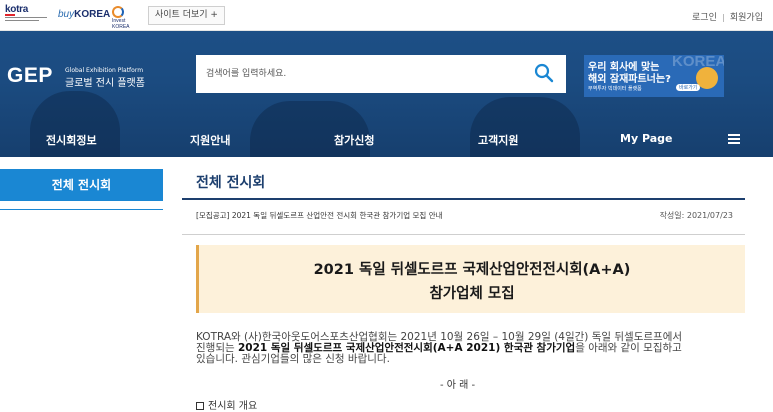  Describe the element at coordinates (361, 74) in the screenshot. I see `search-input` at that location.